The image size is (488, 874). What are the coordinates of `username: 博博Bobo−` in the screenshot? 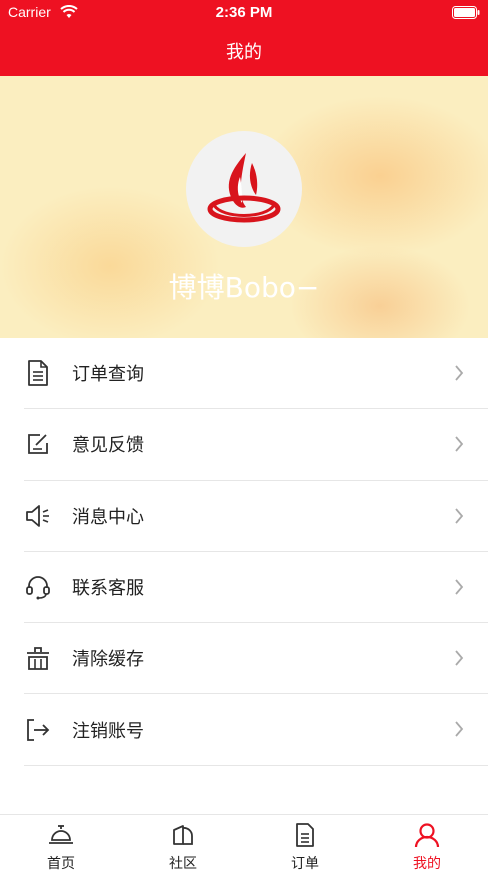 It's located at (244, 287).